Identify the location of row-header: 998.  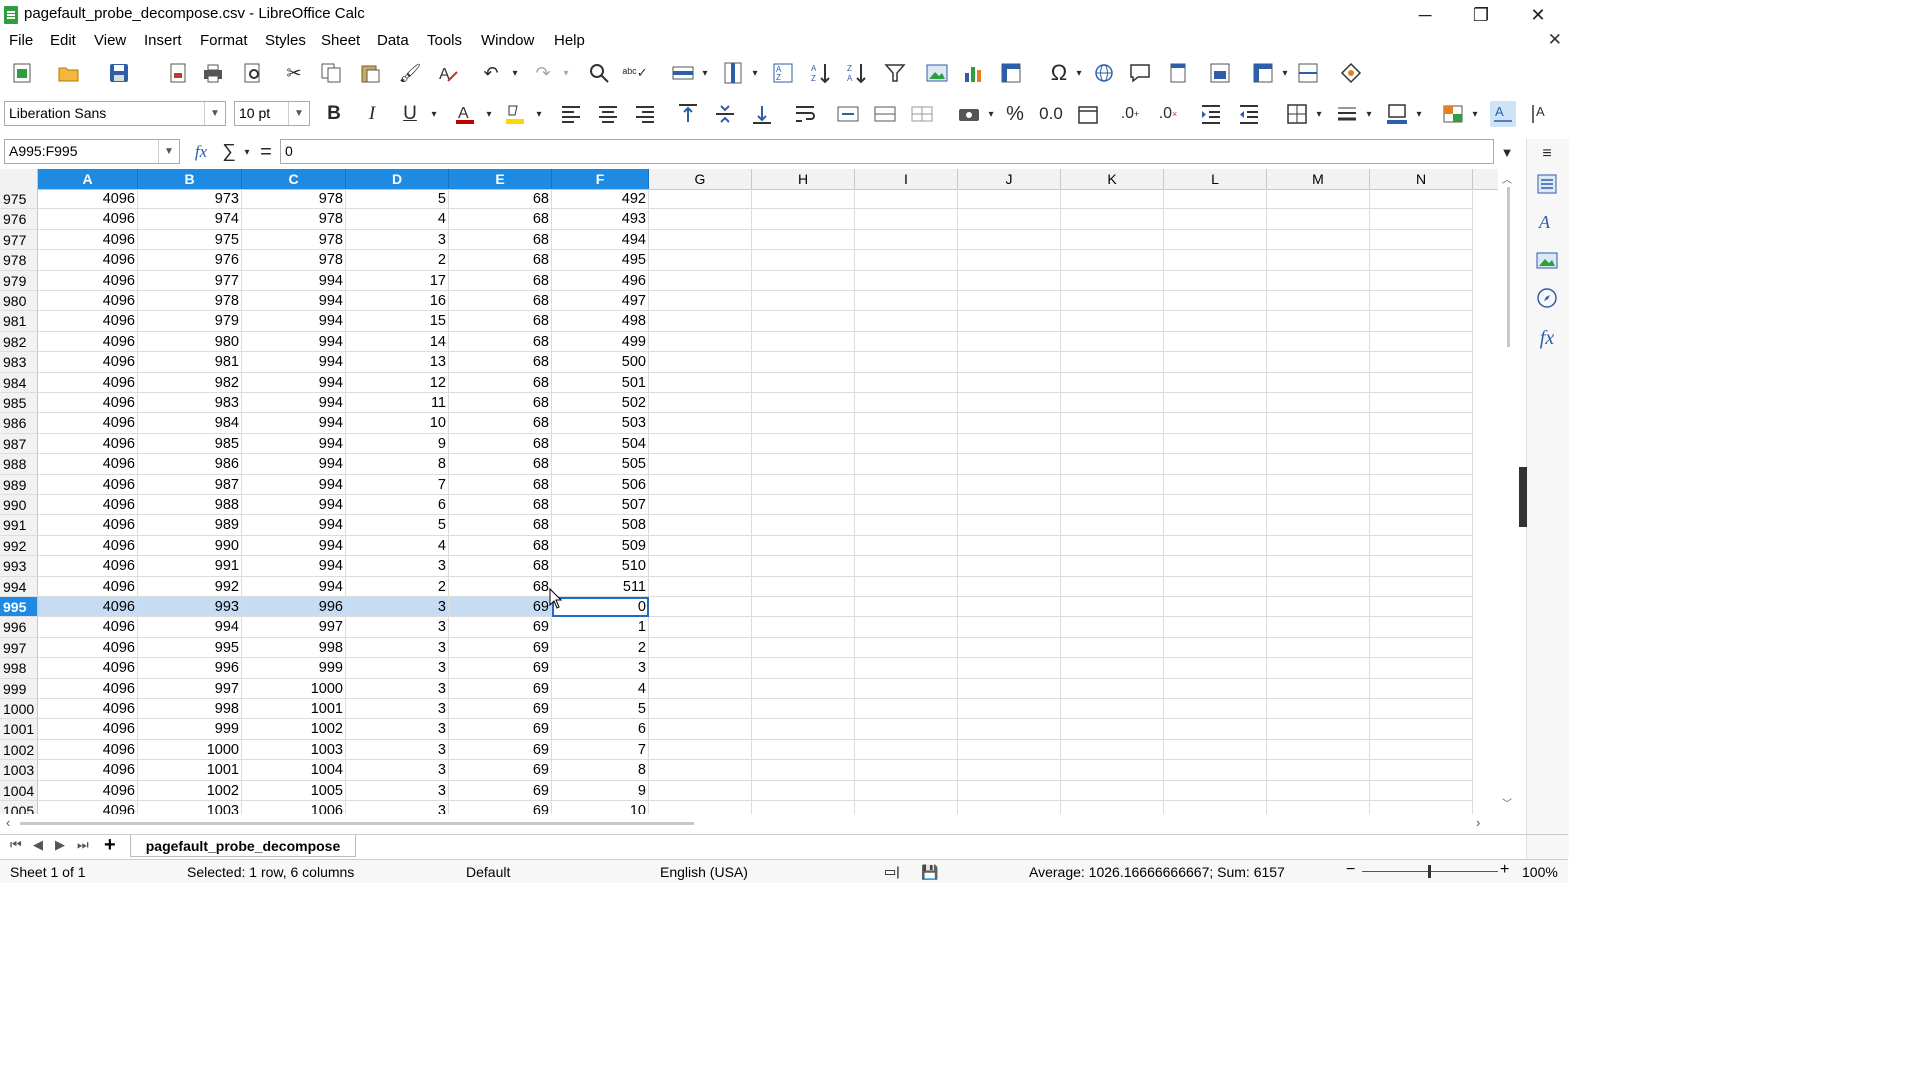
(19, 668).